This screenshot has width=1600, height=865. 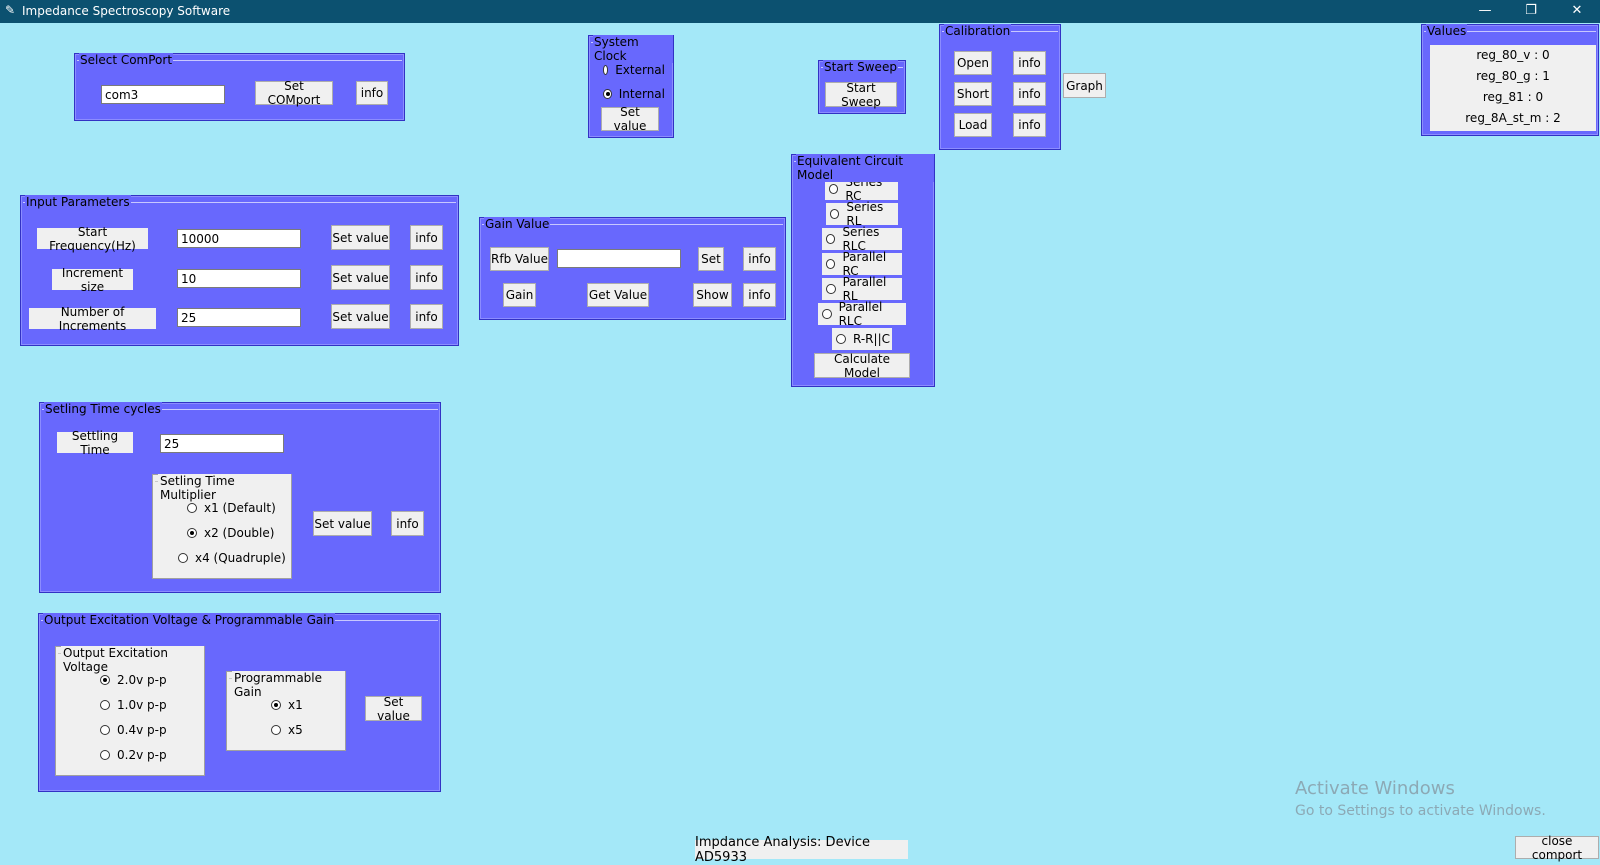 I want to click on increment-size-input, so click(x=239, y=278).